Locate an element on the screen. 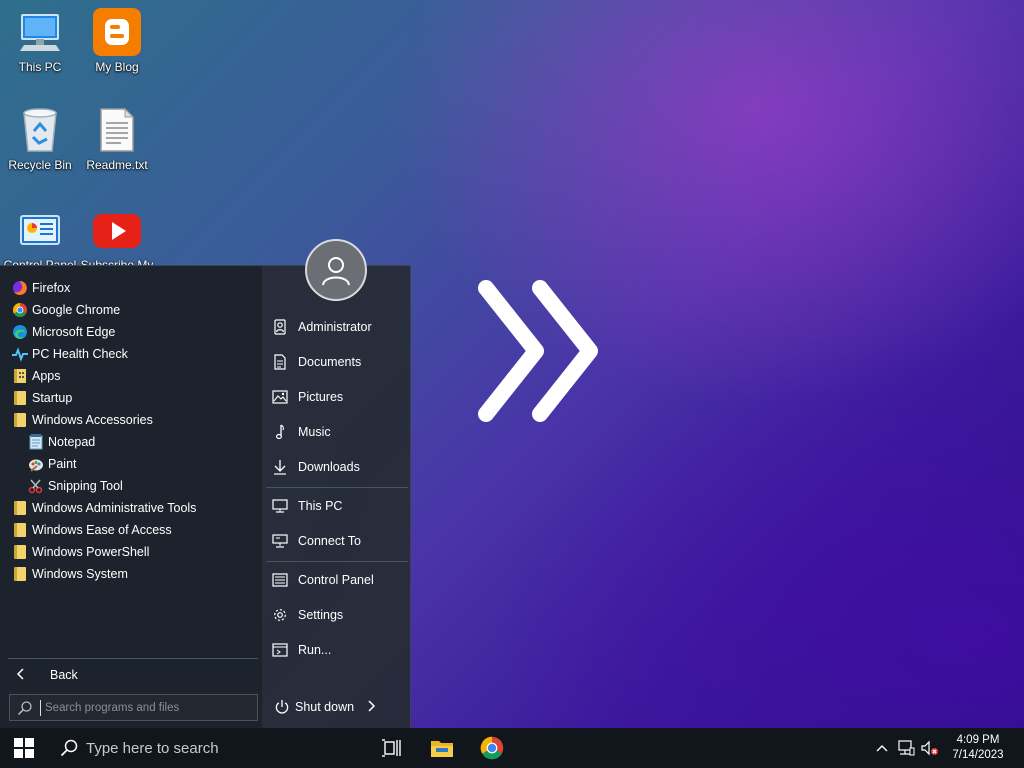  shutdown-label: Shut down is located at coordinates (325, 707).